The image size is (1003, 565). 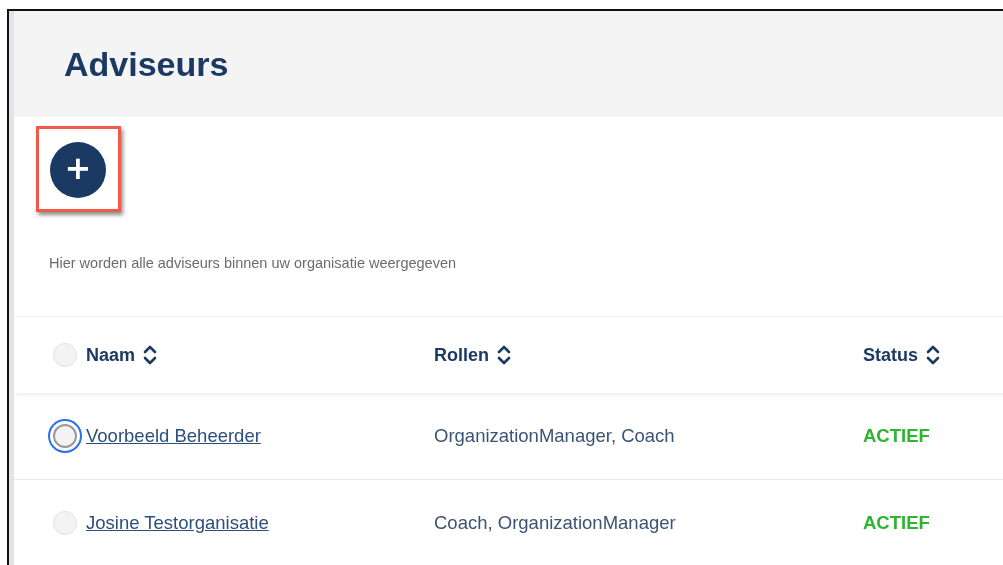 I want to click on column-header: Rollen, so click(x=461, y=355).